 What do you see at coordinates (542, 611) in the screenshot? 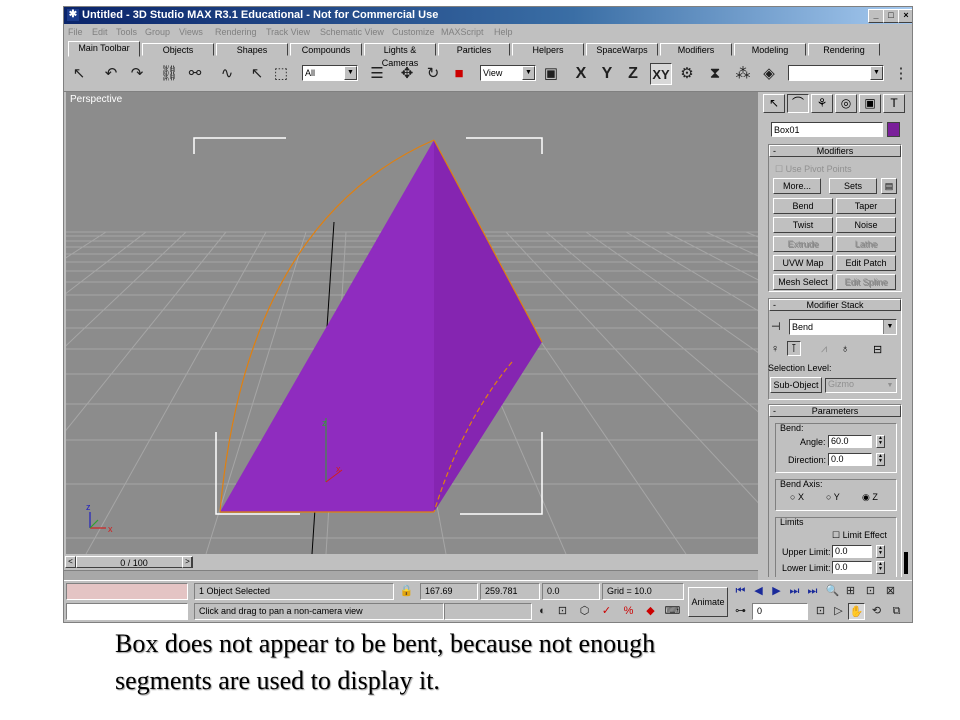
I see `degradation-override-icon: ◐` at bounding box center [542, 611].